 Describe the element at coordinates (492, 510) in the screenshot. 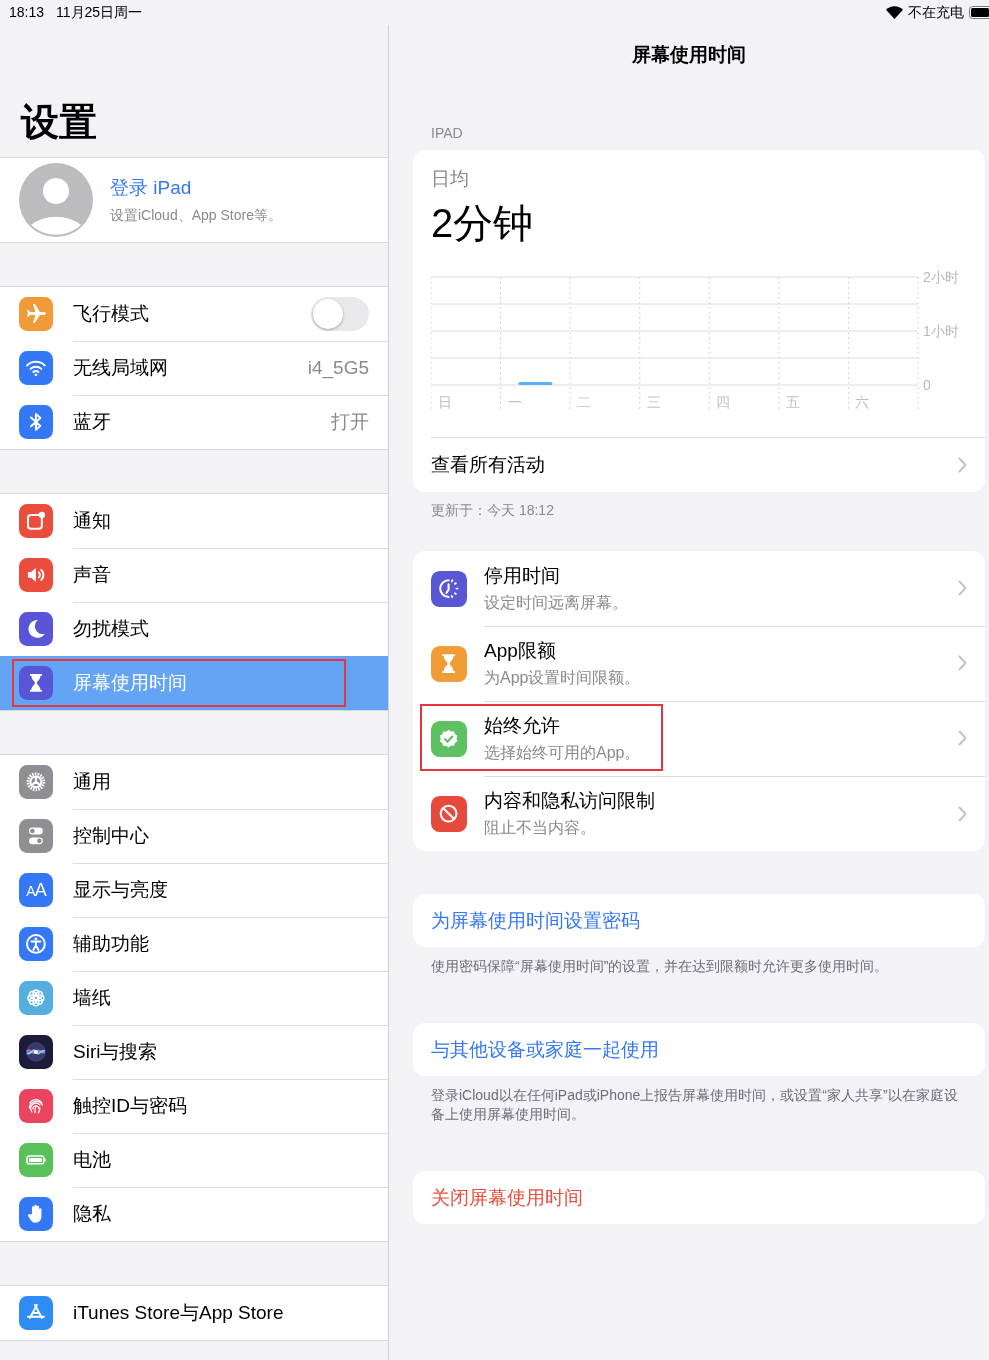

I see `updated-time: 更新于：今天 18:12` at that location.